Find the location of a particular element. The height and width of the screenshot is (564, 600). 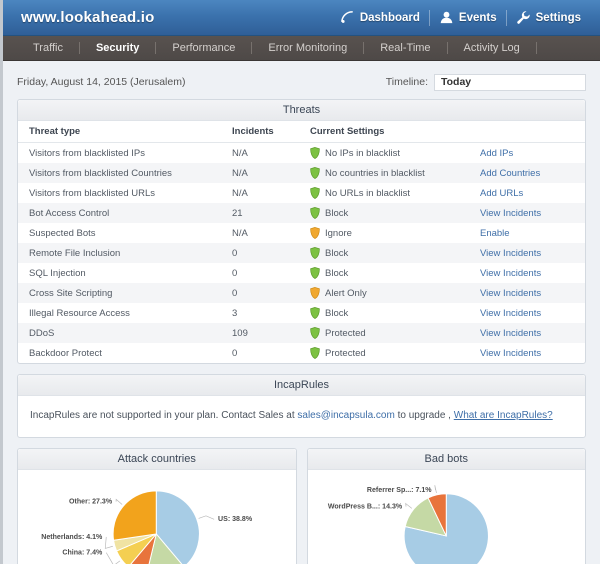

tab-real-time: Real-Time is located at coordinates (405, 48).